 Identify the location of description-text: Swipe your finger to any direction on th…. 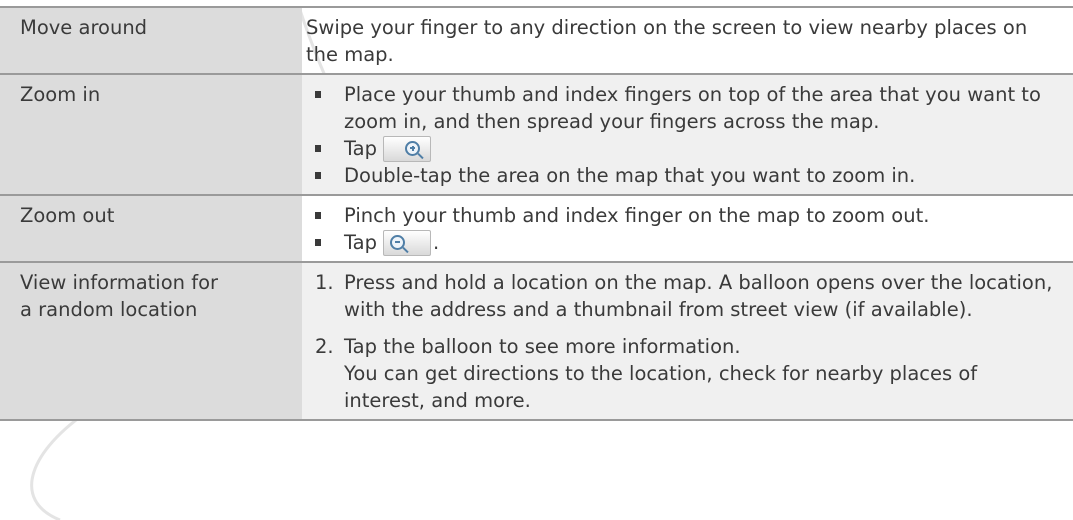
(667, 41).